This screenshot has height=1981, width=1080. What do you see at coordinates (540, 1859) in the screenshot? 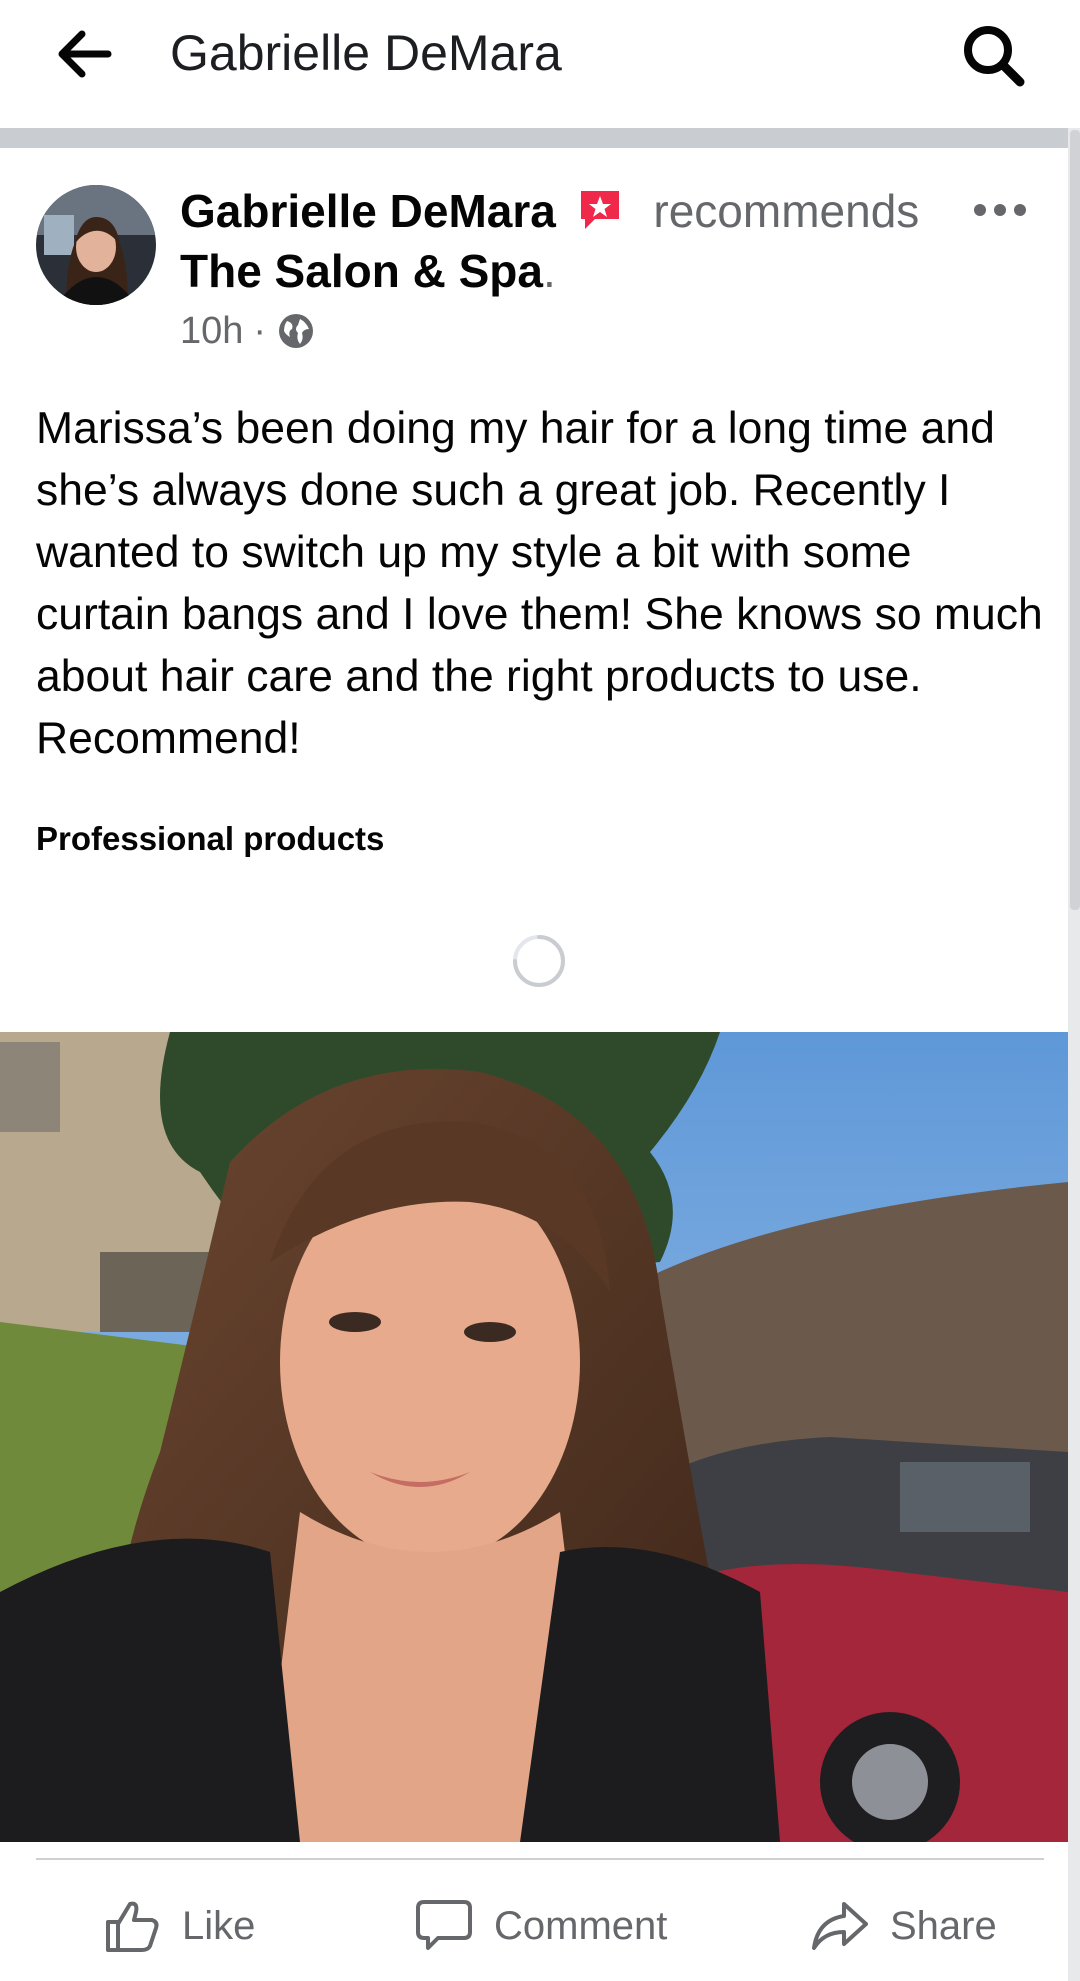
I see `action-bar-divider` at bounding box center [540, 1859].